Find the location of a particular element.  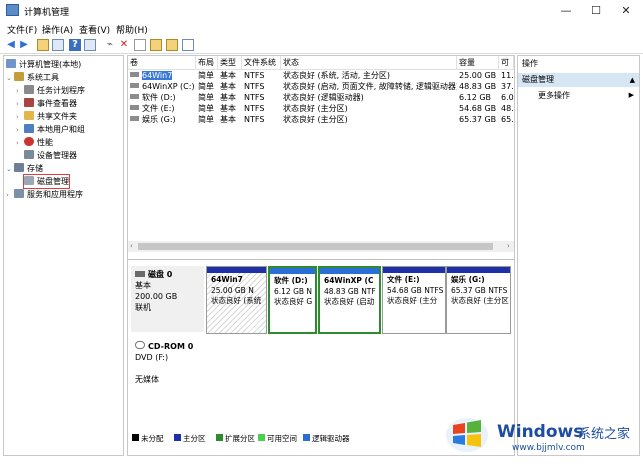

volume-name: 64WinXP (C:) is located at coordinates (168, 86).